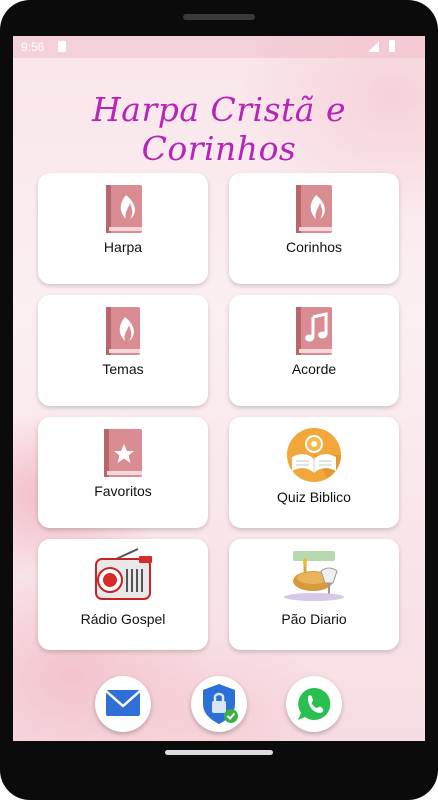 Image resolution: width=438 pixels, height=800 pixels. What do you see at coordinates (219, 17) in the screenshot?
I see `device-speaker` at bounding box center [219, 17].